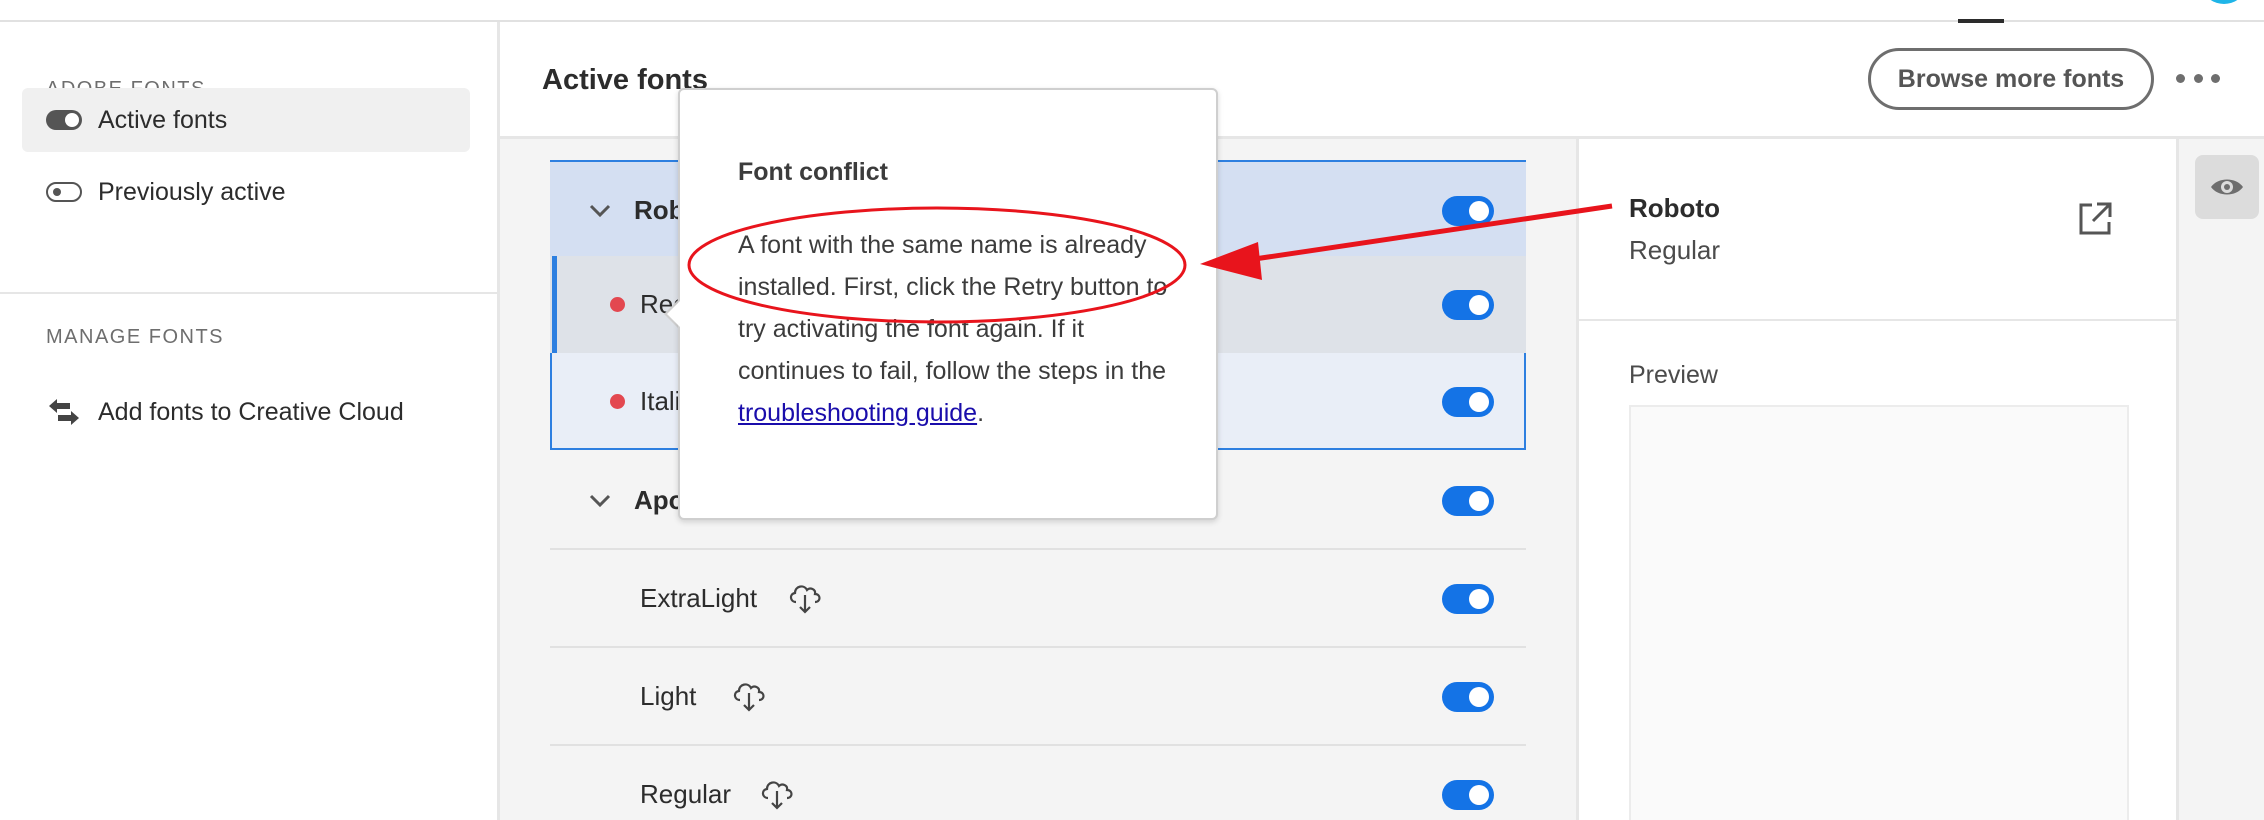  I want to click on browse-more-fonts-button: Browse more fonts, so click(2011, 79).